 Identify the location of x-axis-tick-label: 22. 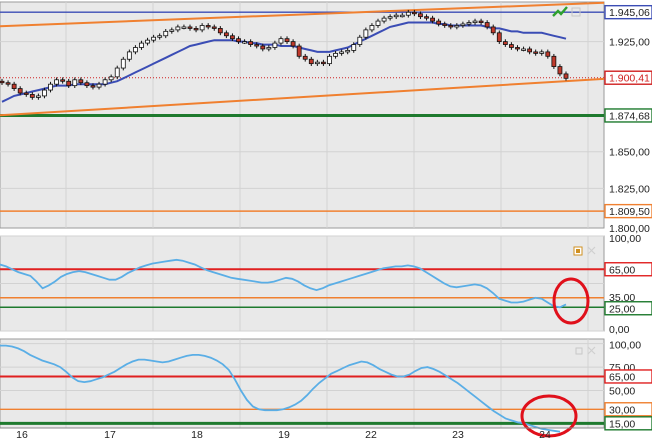
(371, 435).